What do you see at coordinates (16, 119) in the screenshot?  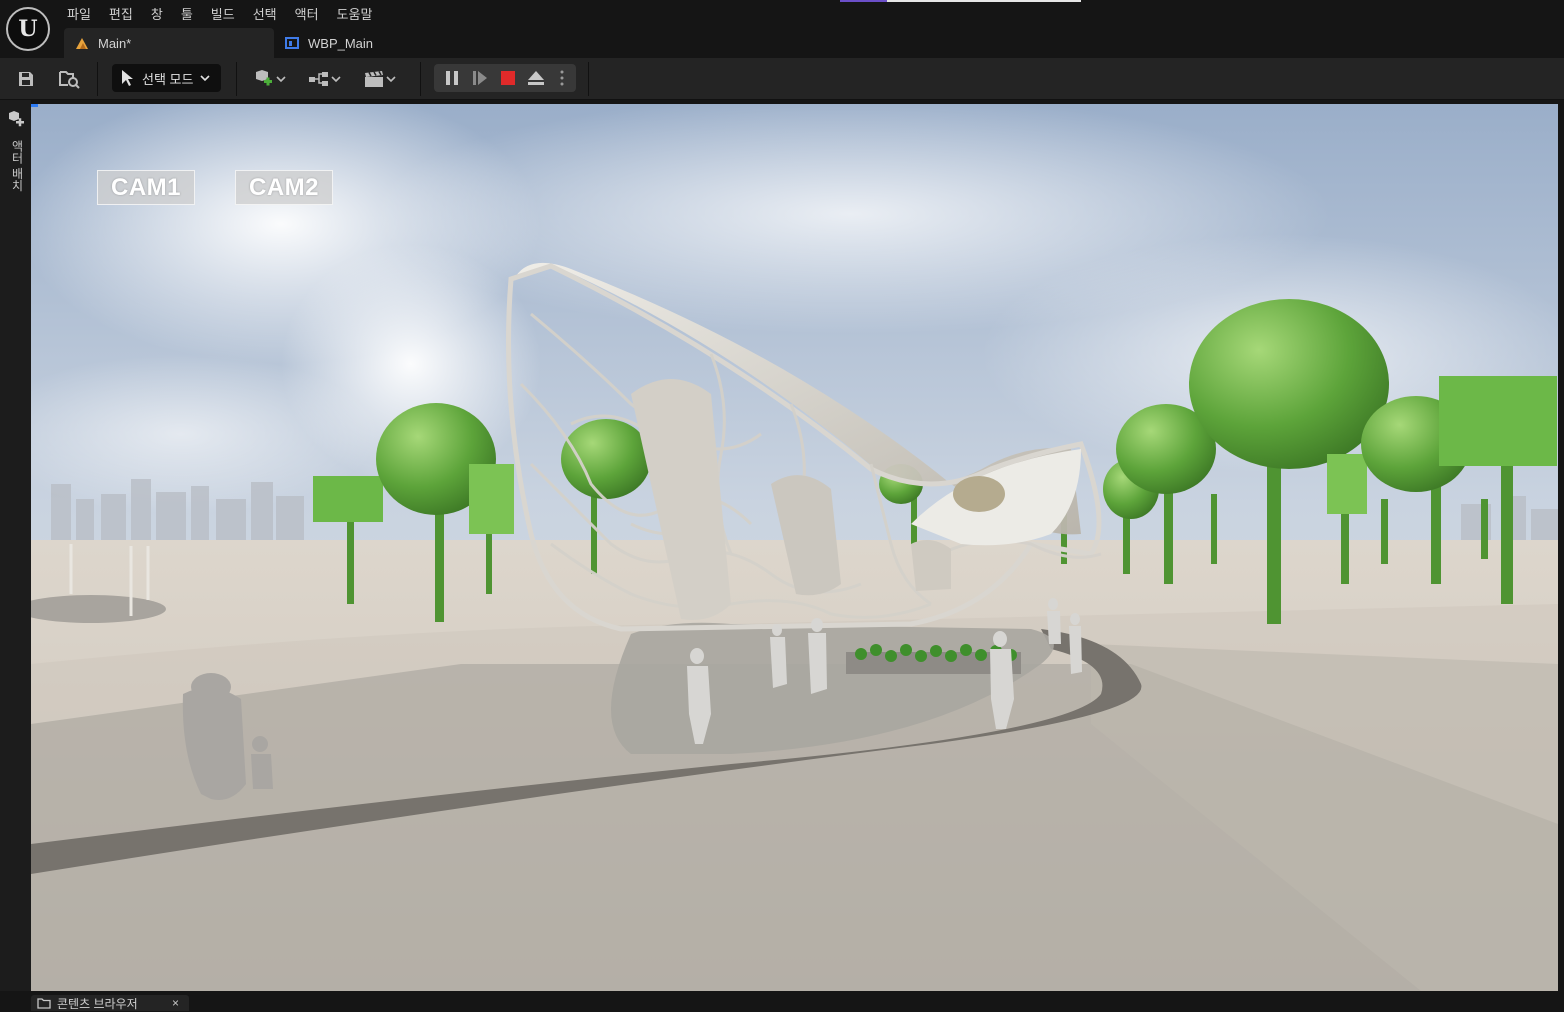 I see `place-actor-icon` at bounding box center [16, 119].